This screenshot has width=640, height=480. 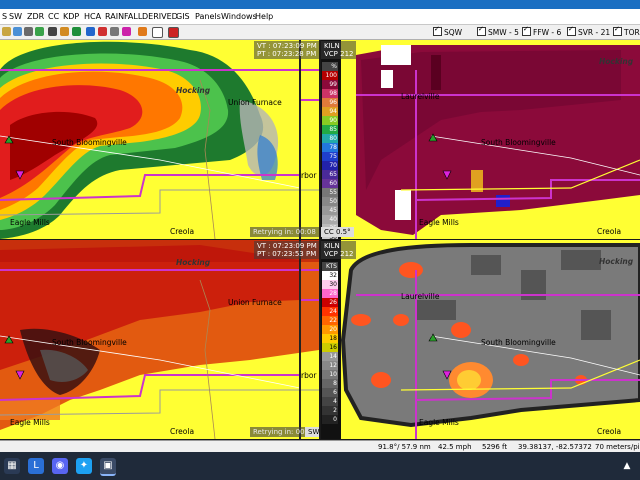 I want to click on menu-panels: Panels, so click(x=208, y=16).